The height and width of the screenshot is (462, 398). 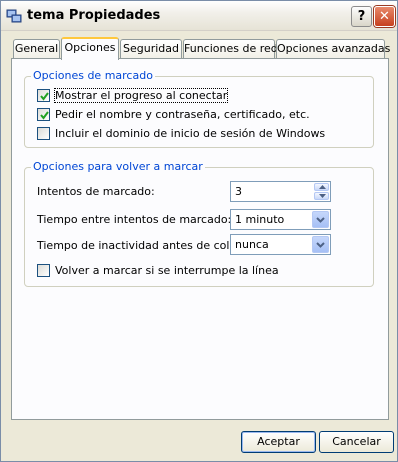 What do you see at coordinates (280, 244) in the screenshot?
I see `idle-dropdown: nunca` at bounding box center [280, 244].